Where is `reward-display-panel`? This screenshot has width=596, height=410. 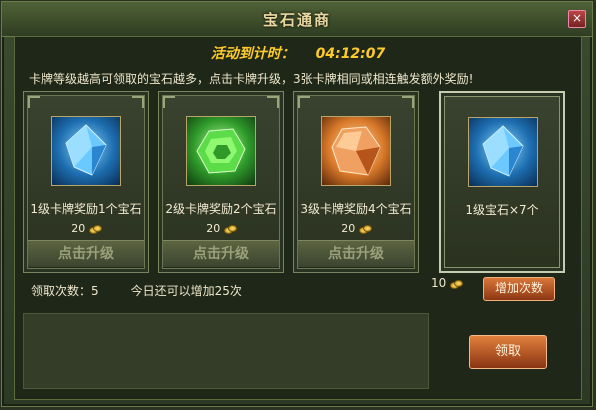
reward-display-panel is located at coordinates (226, 351).